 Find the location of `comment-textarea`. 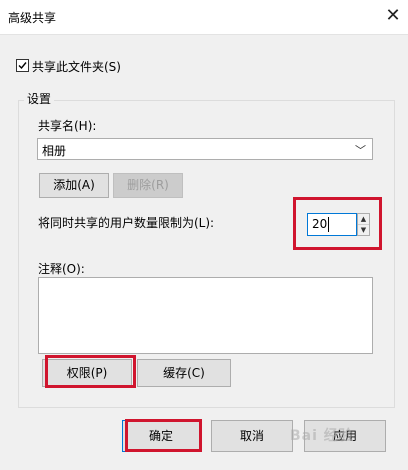

comment-textarea is located at coordinates (205, 315).